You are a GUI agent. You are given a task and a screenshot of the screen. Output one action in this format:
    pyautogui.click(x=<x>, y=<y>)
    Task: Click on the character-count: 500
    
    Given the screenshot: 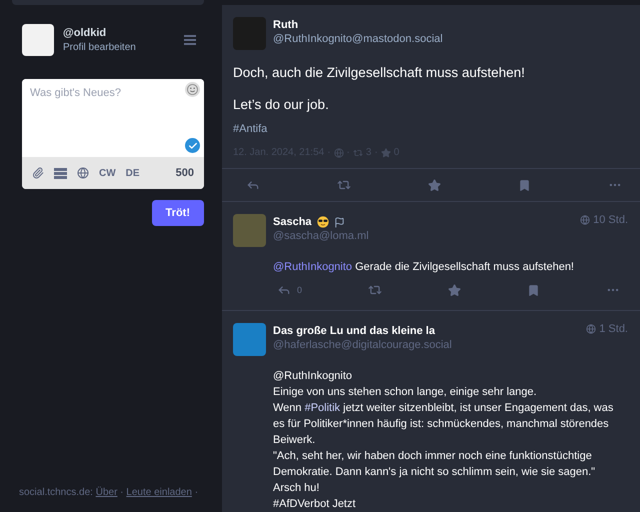 What is the action you would take?
    pyautogui.click(x=185, y=173)
    